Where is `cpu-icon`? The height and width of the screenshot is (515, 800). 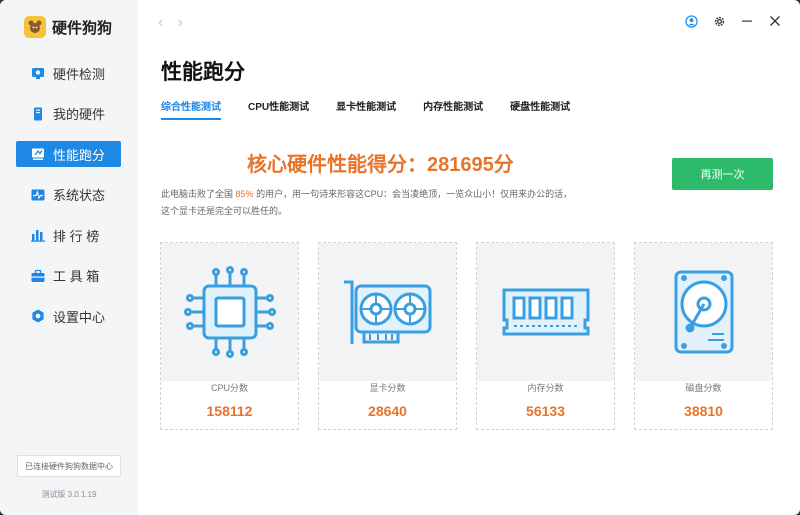 cpu-icon is located at coordinates (229, 312).